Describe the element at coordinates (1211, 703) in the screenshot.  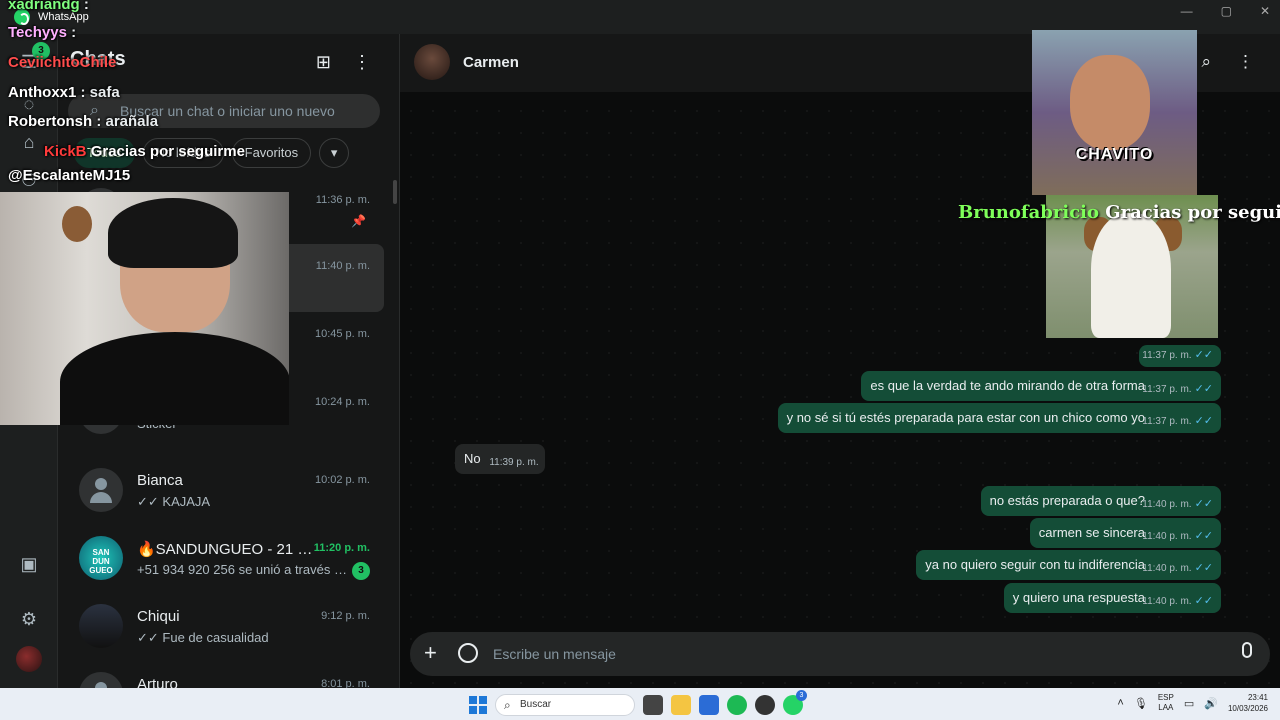
I see `volume-icon: 🔊` at that location.